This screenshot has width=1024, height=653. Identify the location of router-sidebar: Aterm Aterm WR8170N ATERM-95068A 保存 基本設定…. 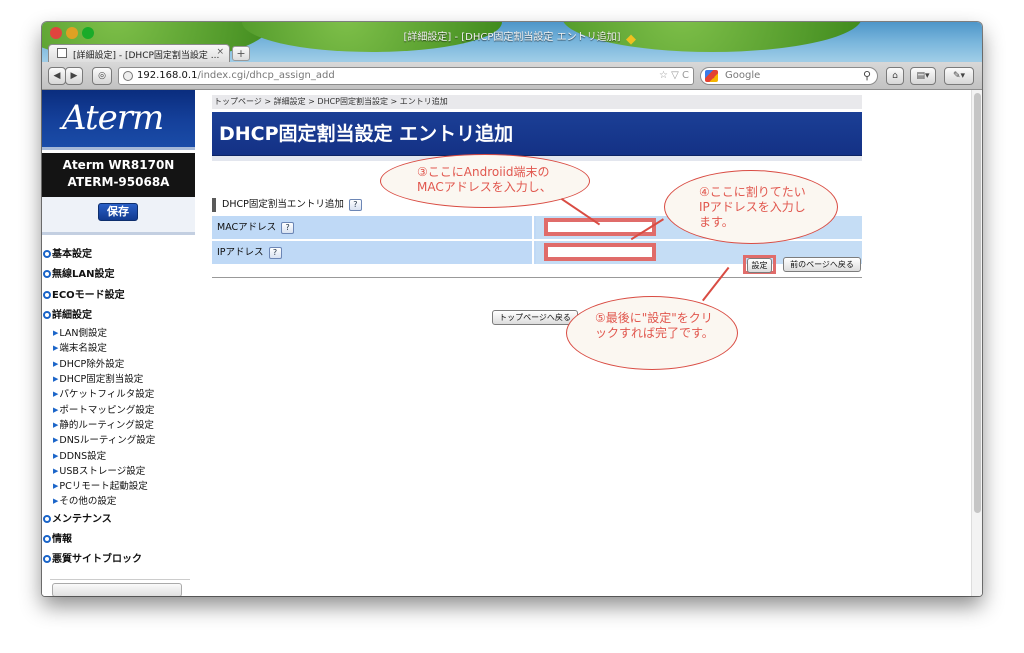
(118, 343).